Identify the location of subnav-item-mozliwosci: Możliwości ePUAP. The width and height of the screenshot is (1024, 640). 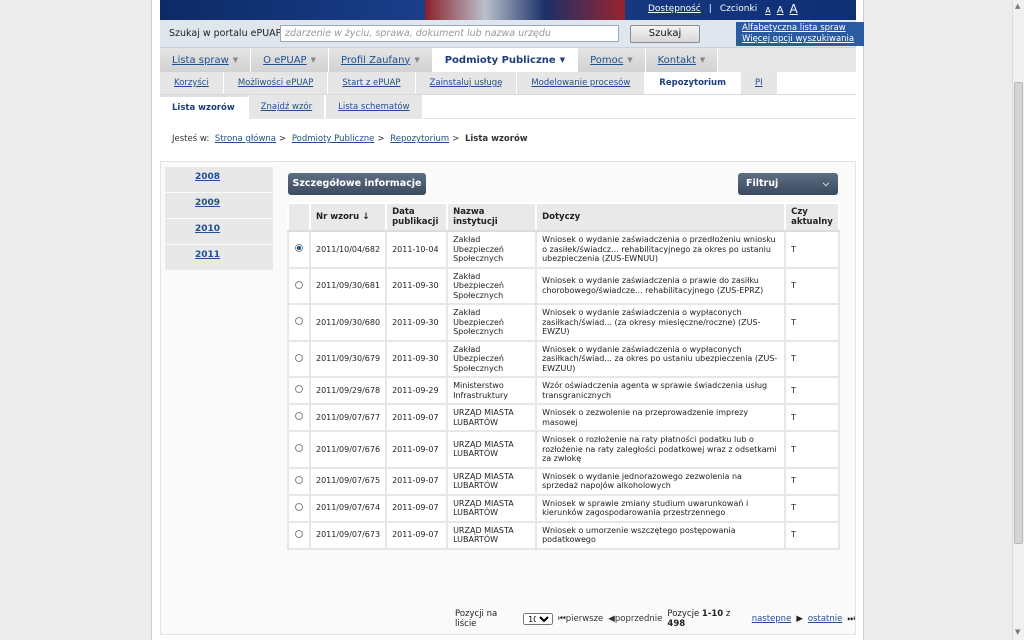
(276, 83).